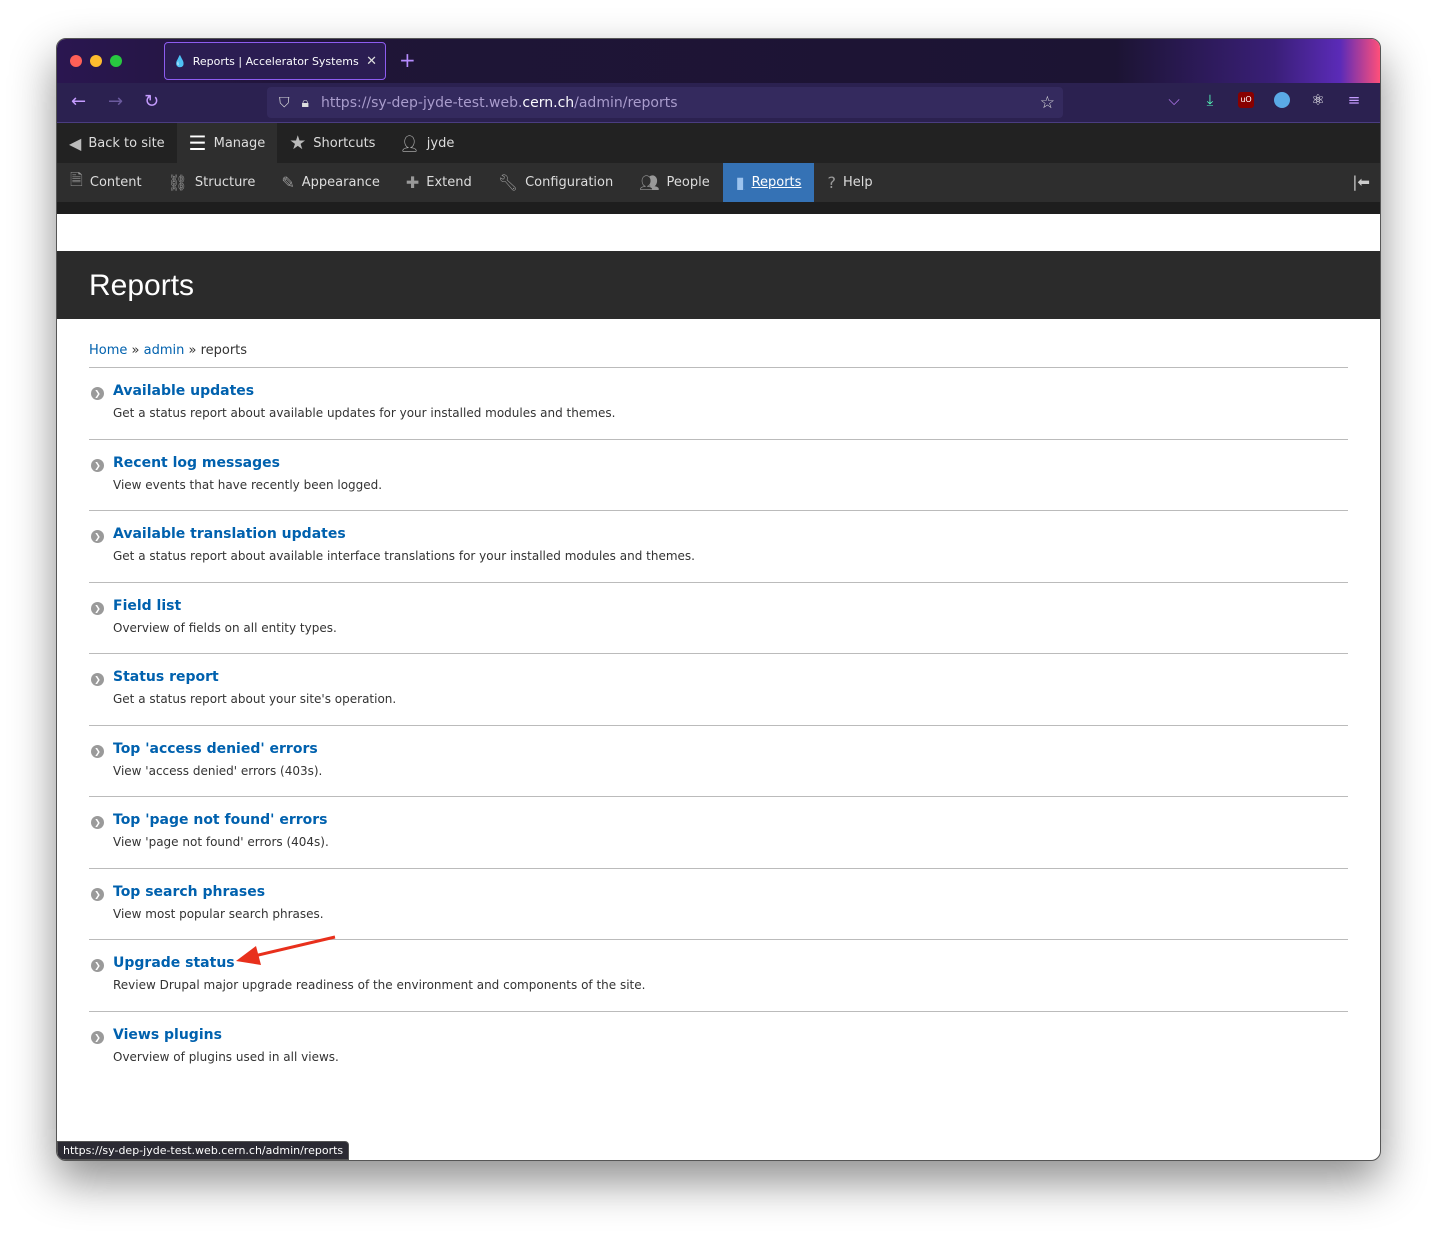 Image resolution: width=1437 pixels, height=1235 pixels. I want to click on report-link: Views plugins, so click(730, 1035).